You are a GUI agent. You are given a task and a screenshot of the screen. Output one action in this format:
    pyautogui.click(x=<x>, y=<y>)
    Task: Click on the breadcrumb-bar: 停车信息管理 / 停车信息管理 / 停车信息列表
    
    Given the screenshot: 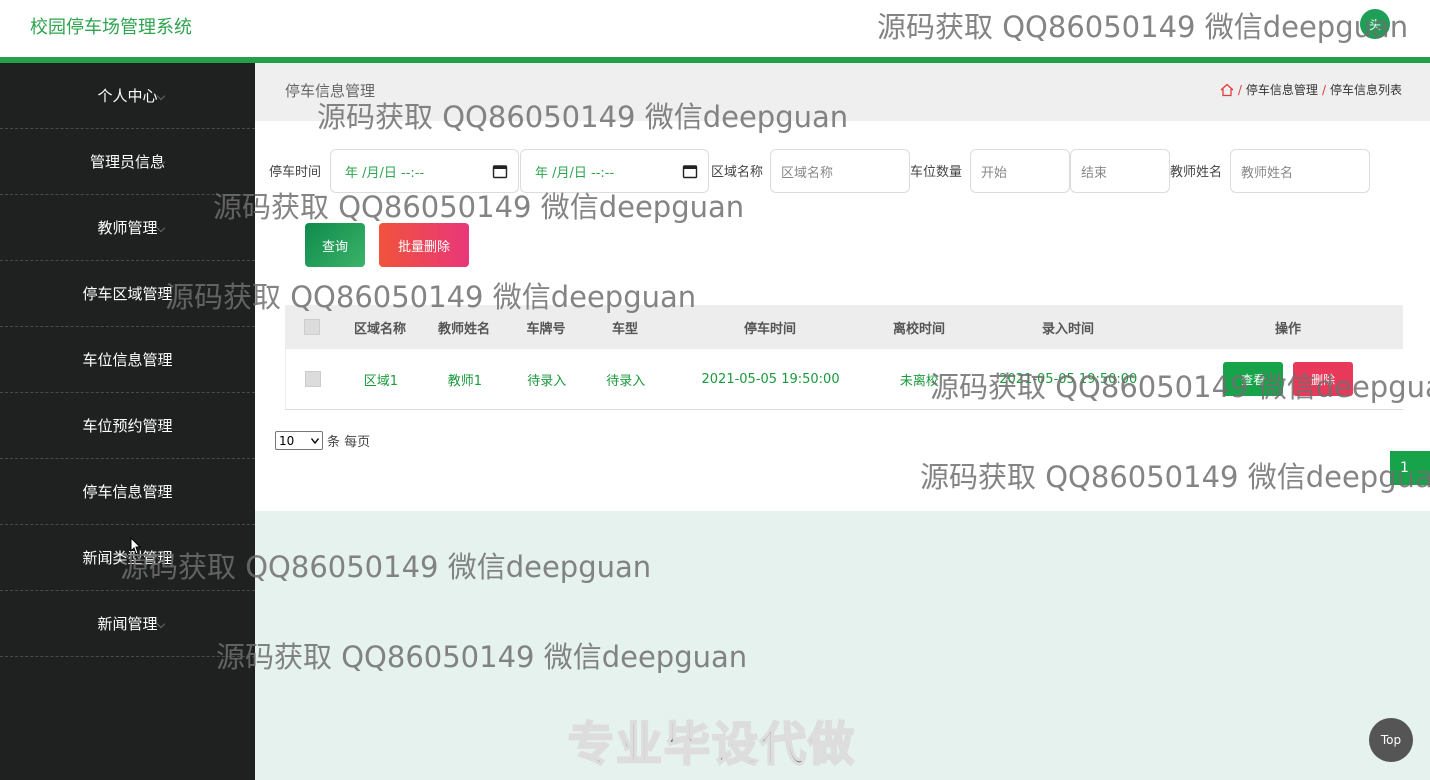 What is the action you would take?
    pyautogui.click(x=842, y=92)
    